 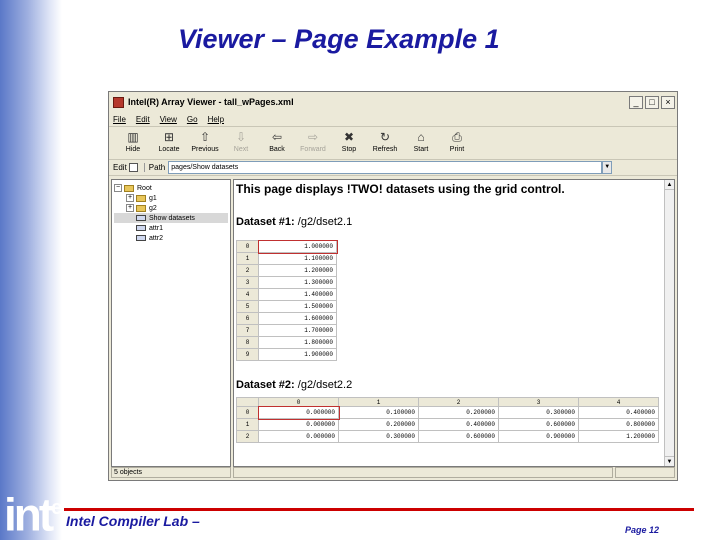 What do you see at coordinates (313, 140) in the screenshot?
I see `forward-button: ⇨ Forward` at bounding box center [313, 140].